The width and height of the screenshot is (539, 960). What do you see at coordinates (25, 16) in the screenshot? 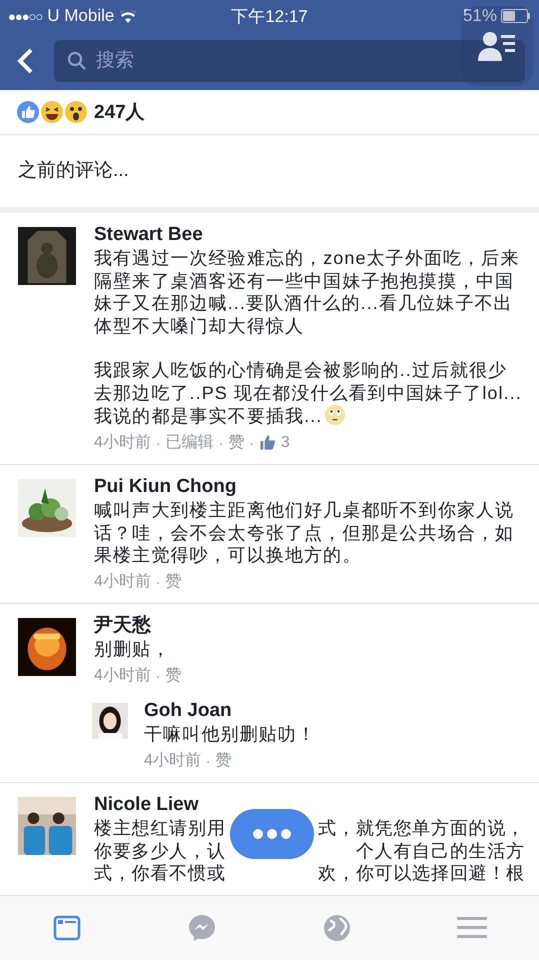
I see `signal-strength: ●●●○○` at bounding box center [25, 16].